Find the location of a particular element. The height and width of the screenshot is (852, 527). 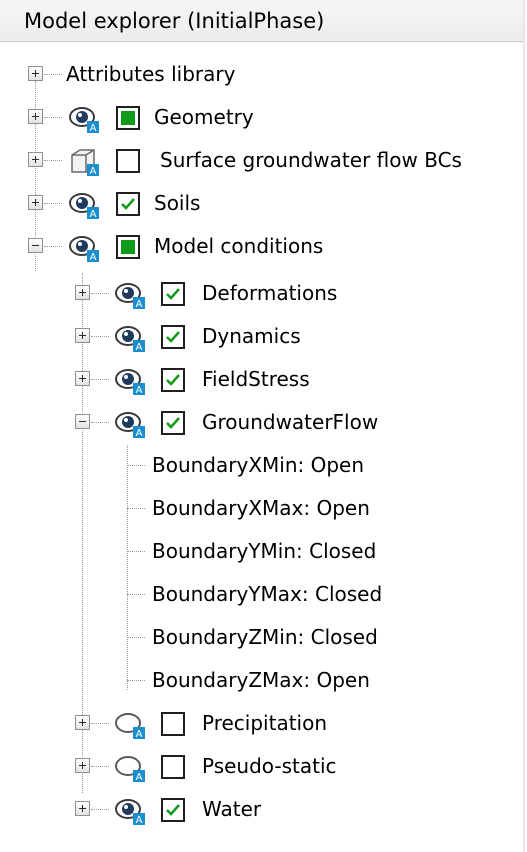

tree-item-label: Precipitation is located at coordinates (265, 723).